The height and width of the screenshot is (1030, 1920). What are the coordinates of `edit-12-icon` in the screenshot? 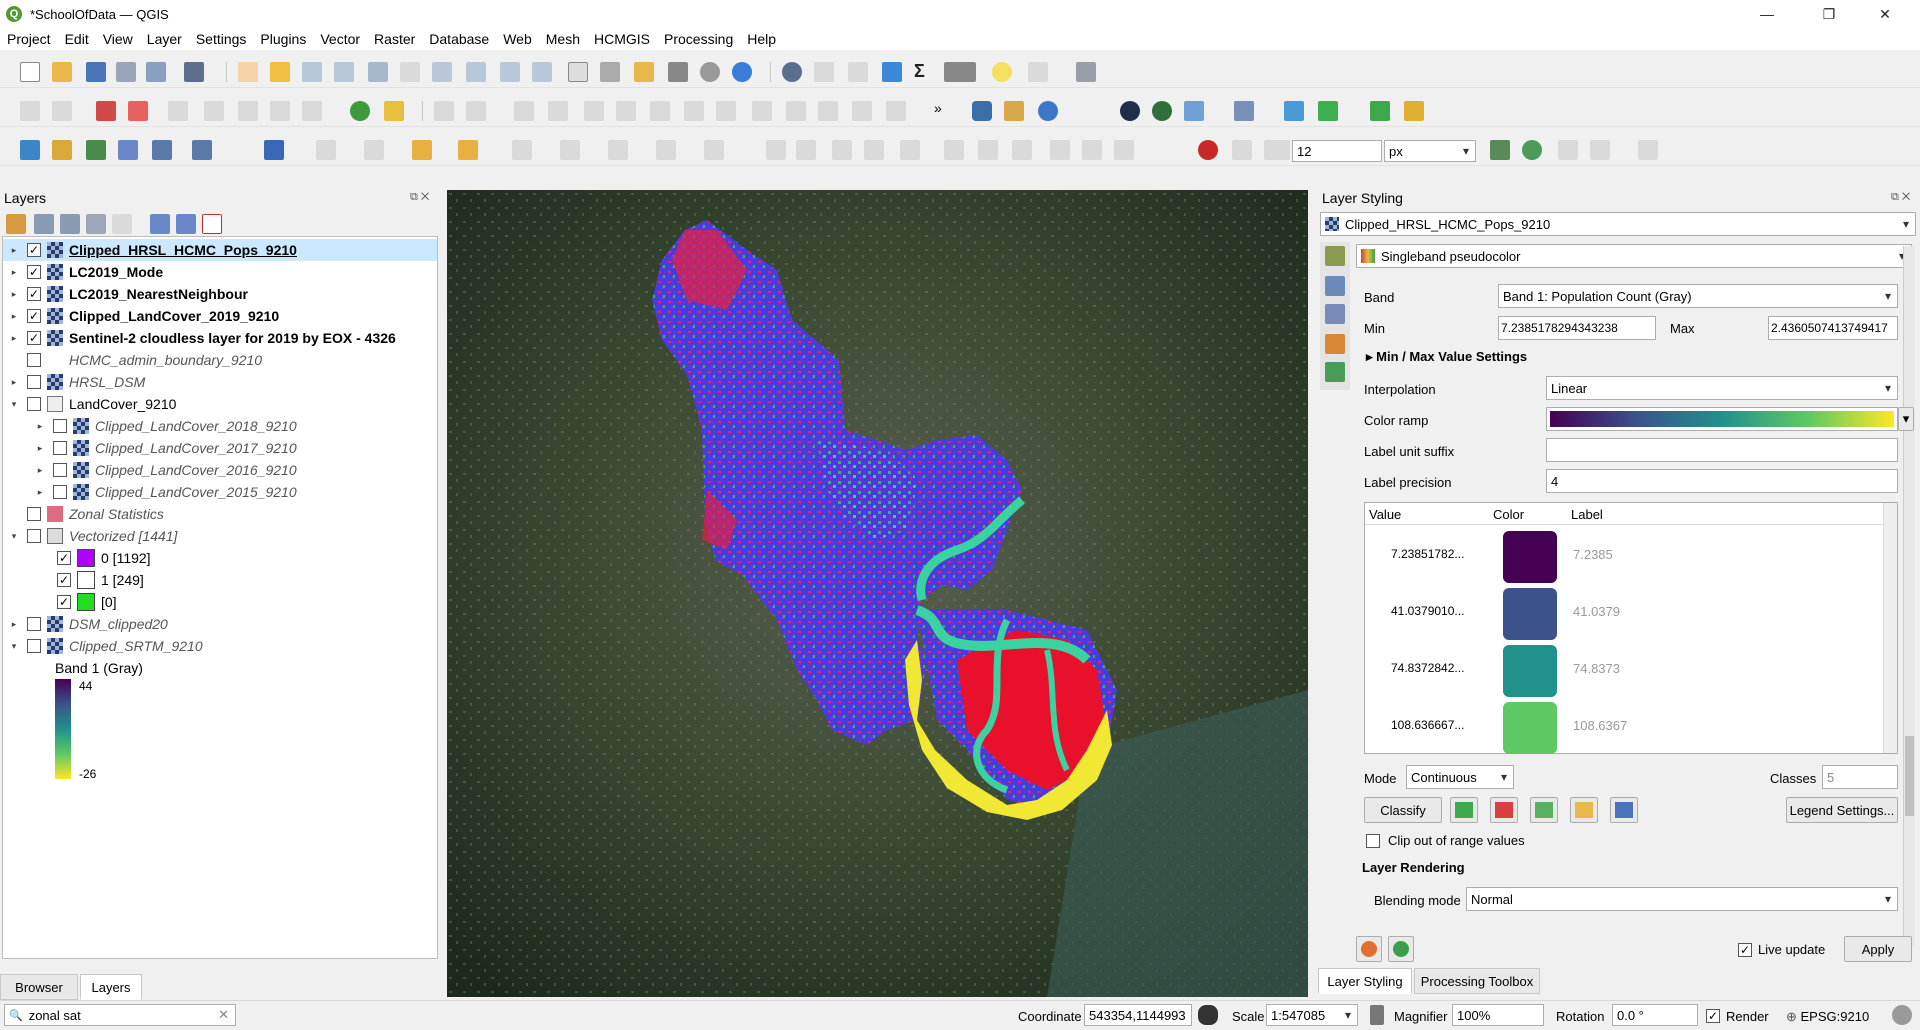 It's located at (988, 150).